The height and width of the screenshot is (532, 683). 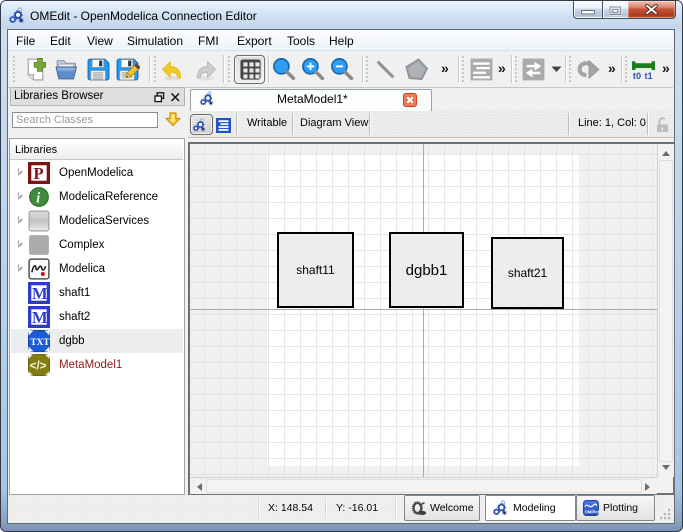 I want to click on svg-text: TXT, so click(x=40, y=343).